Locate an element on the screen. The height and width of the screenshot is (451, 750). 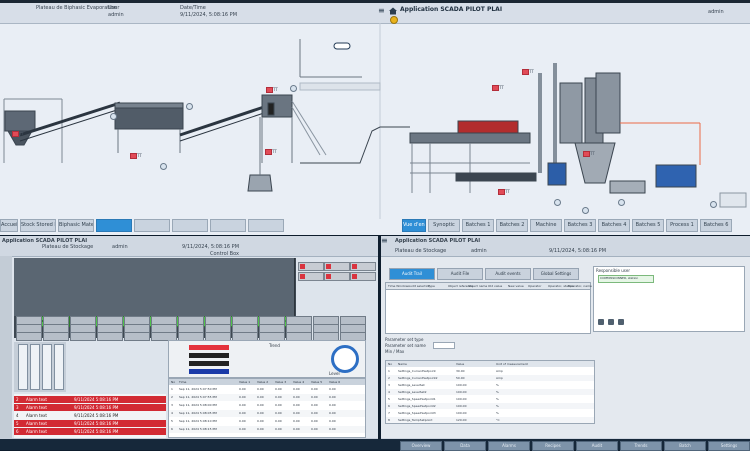
tab-machine: Machine is located at coordinates (546, 225).